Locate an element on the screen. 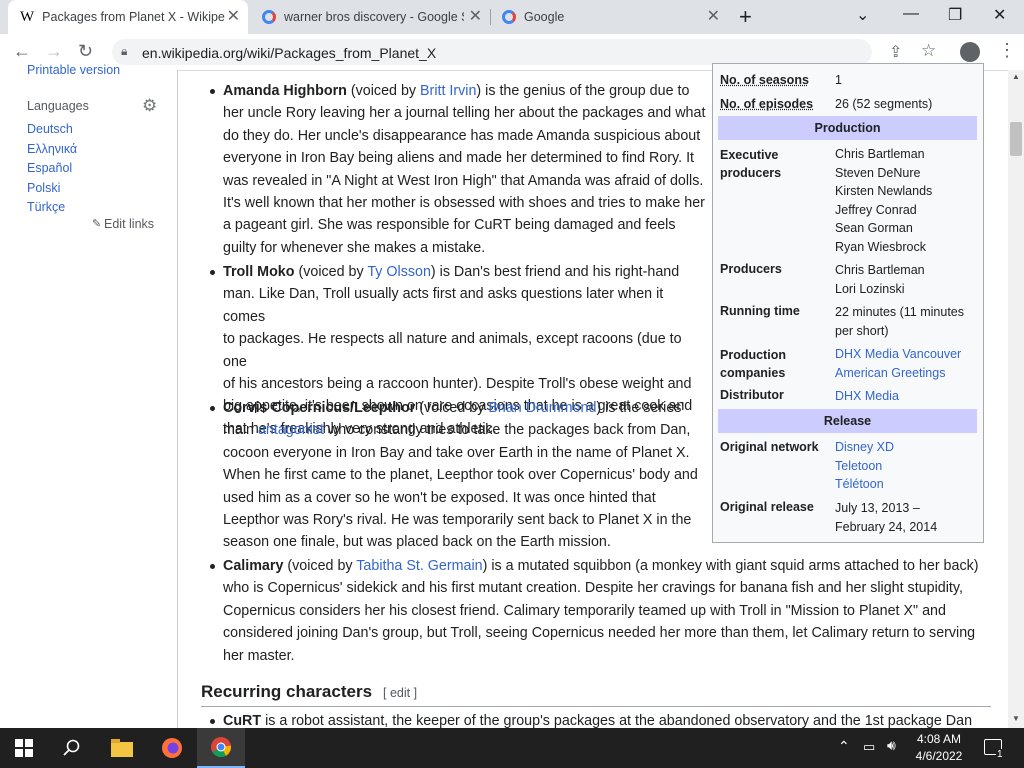 The width and height of the screenshot is (1024, 768). edit-links: Edit links is located at coordinates (129, 224).